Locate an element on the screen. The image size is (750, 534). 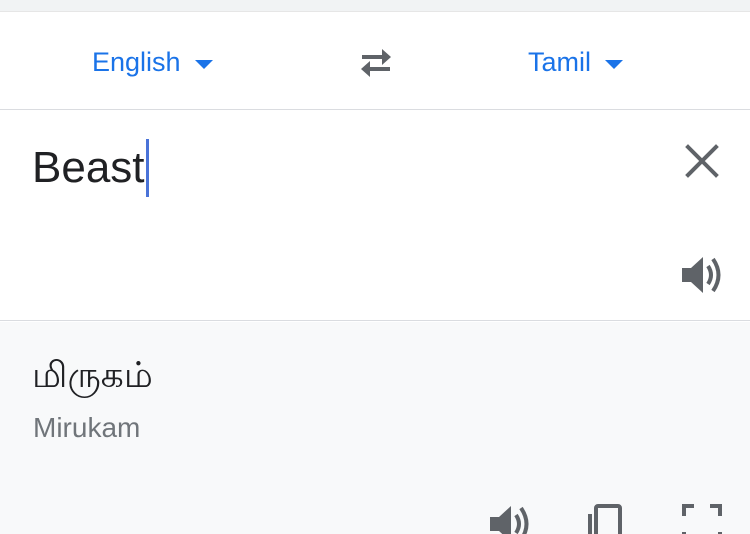
source-language-button: English is located at coordinates (152, 62).